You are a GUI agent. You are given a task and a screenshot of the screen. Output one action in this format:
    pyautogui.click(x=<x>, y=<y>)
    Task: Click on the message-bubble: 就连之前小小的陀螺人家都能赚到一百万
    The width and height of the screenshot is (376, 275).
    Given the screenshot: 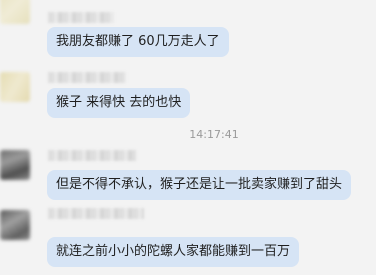 What is the action you would take?
    pyautogui.click(x=173, y=252)
    